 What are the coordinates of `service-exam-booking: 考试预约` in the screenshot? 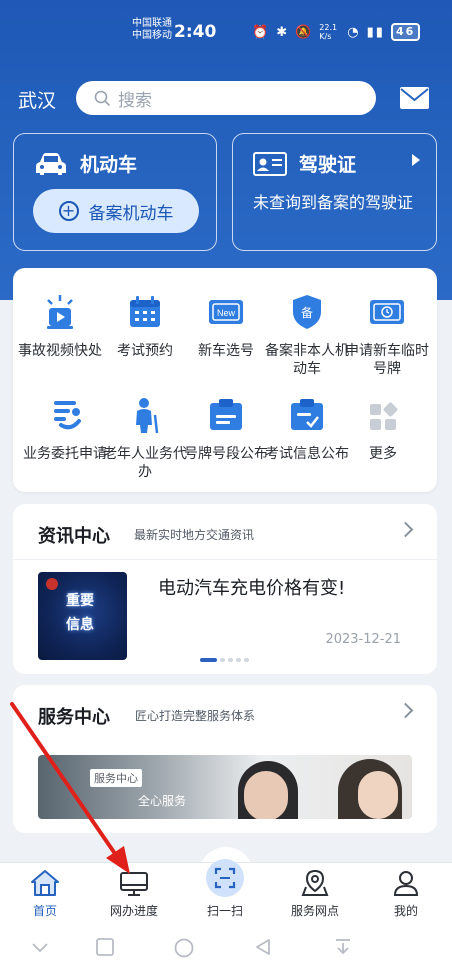 It's located at (145, 326).